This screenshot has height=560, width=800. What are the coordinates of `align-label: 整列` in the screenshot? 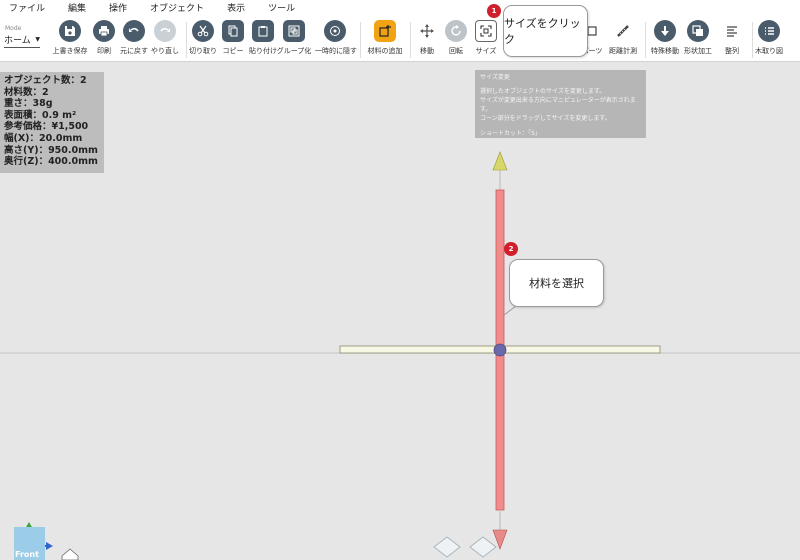 It's located at (732, 51).